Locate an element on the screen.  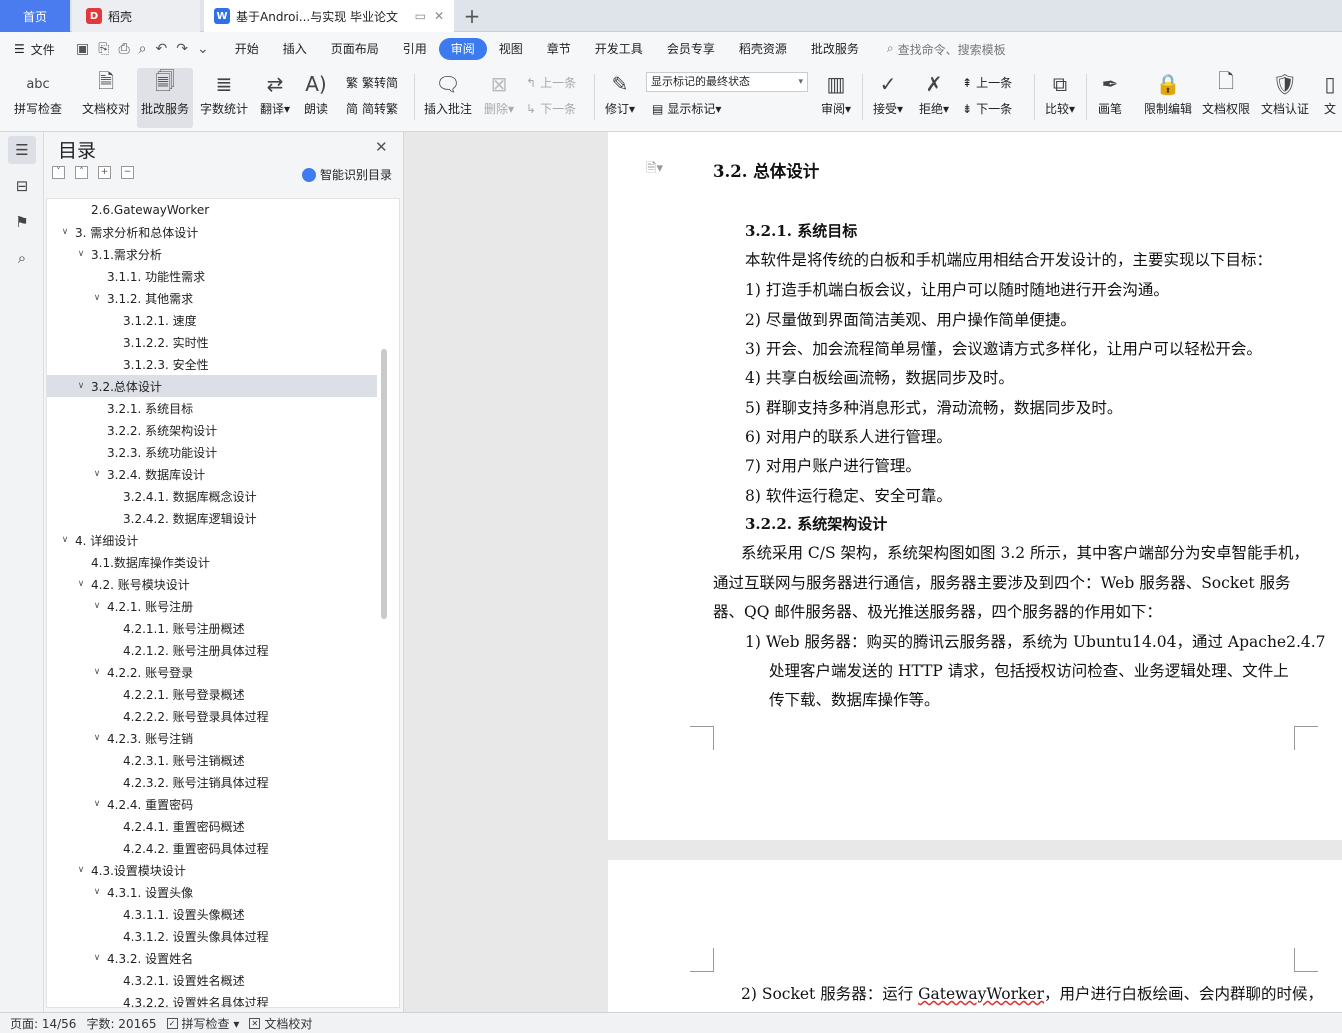
toc-item: 3.2.3. 系统功能设计 is located at coordinates (212, 452).